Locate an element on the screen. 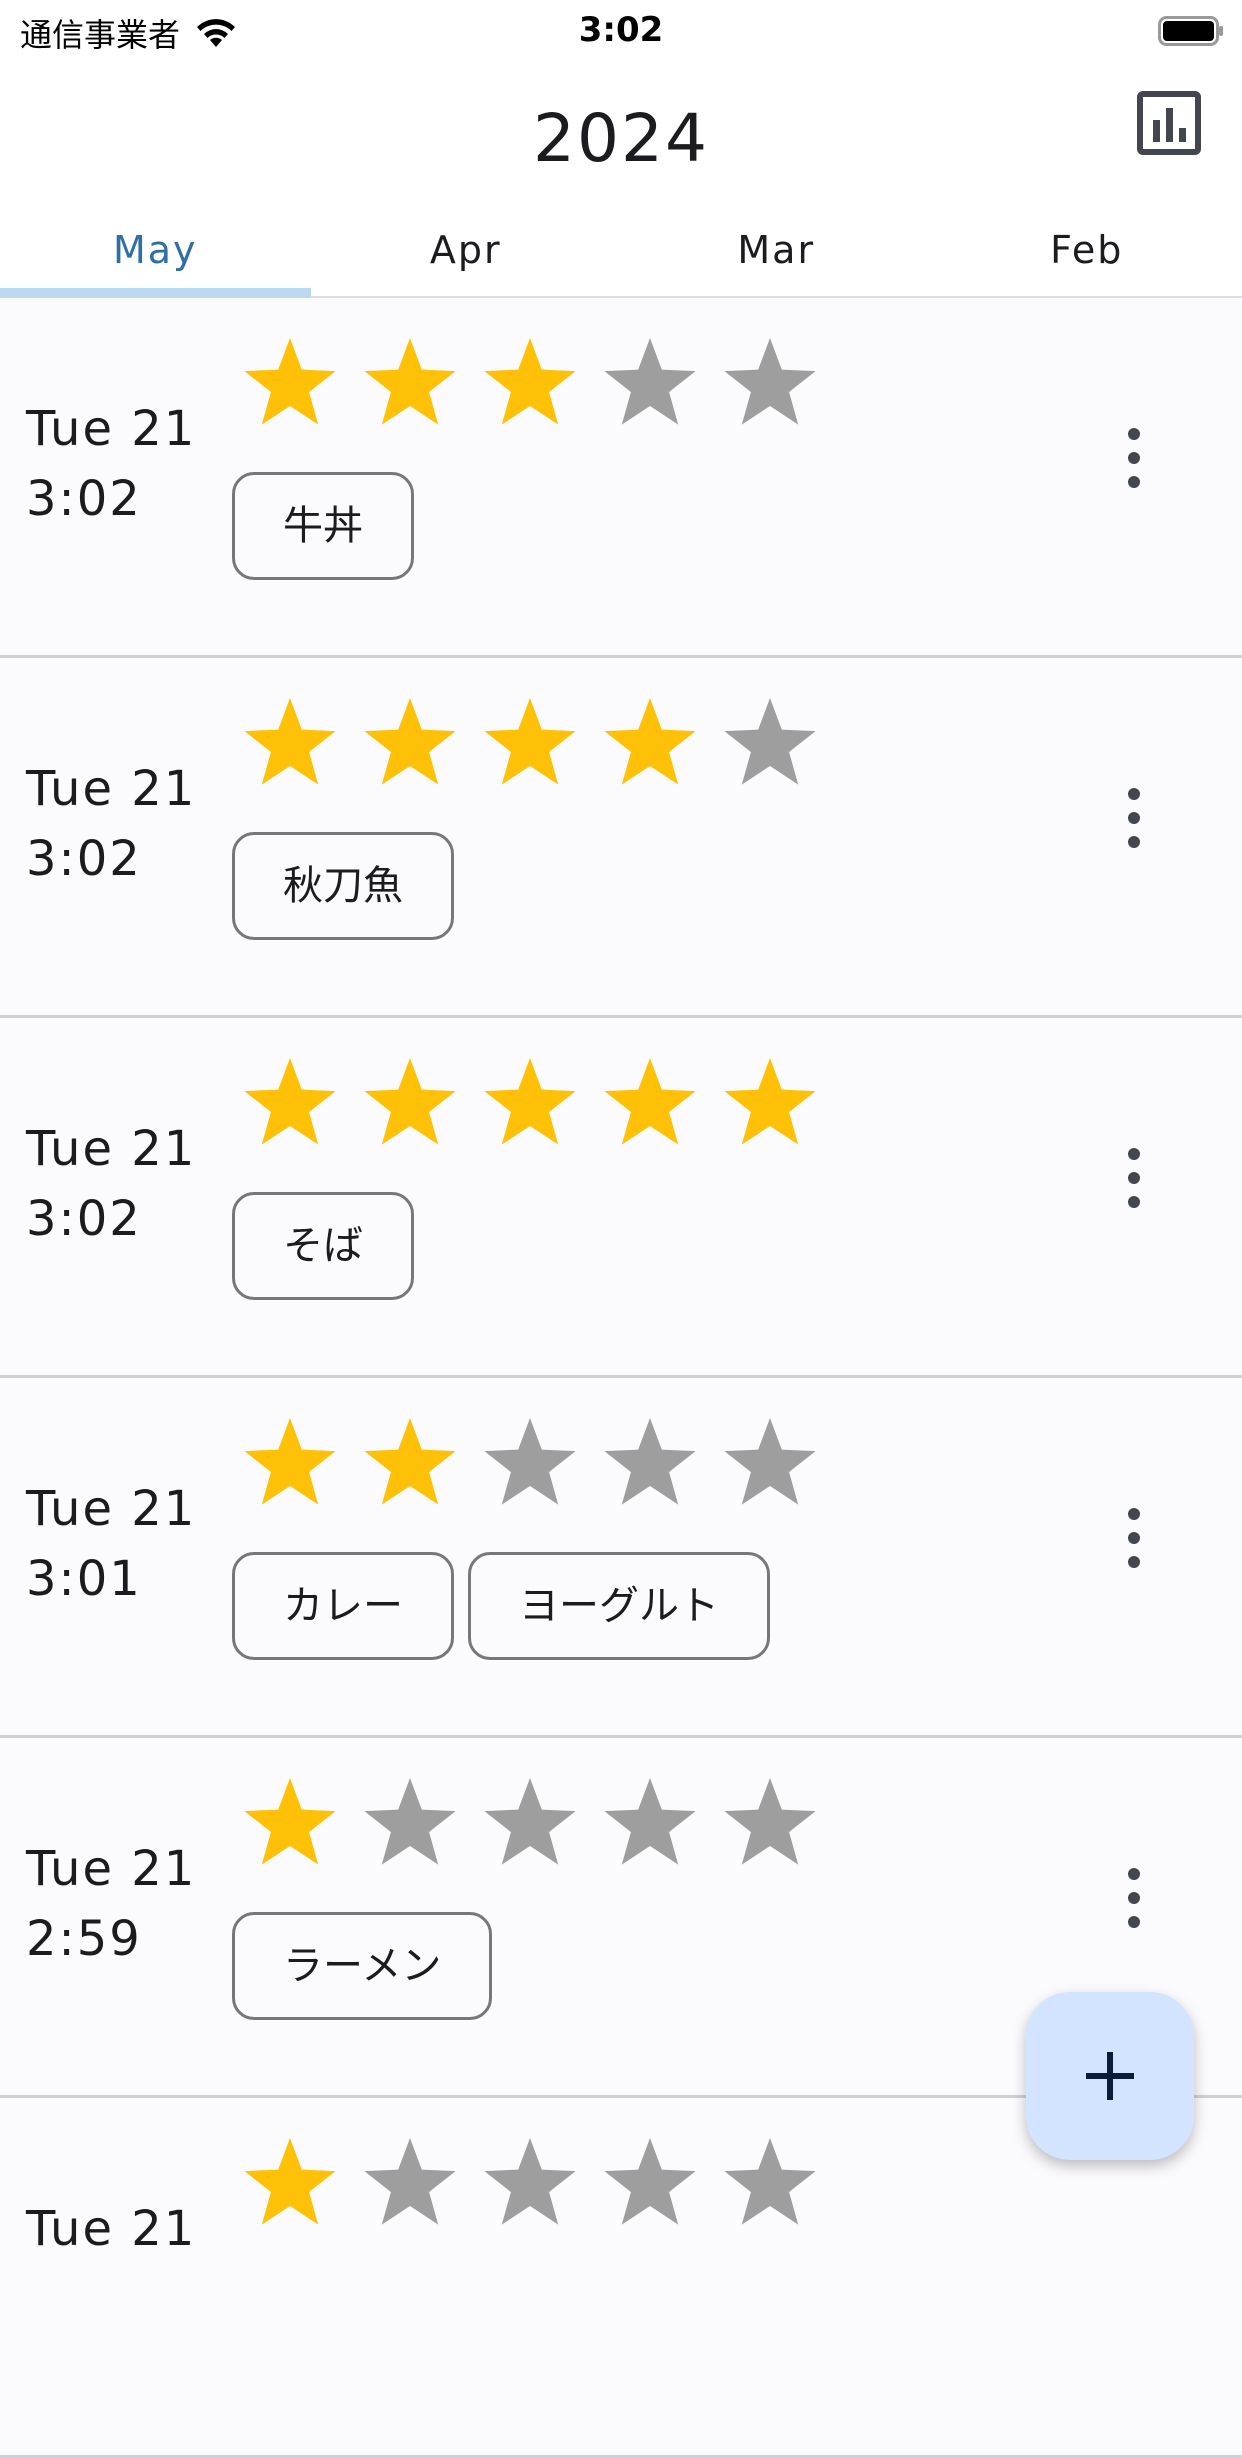  app-bar: 2024 is located at coordinates (621, 137).